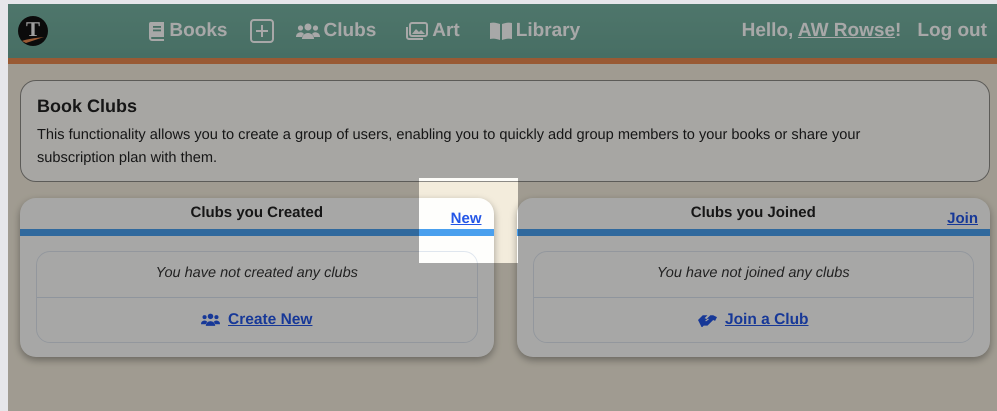 This screenshot has width=997, height=411. What do you see at coordinates (87, 106) in the screenshot?
I see `intro-title: Book Clubs` at bounding box center [87, 106].